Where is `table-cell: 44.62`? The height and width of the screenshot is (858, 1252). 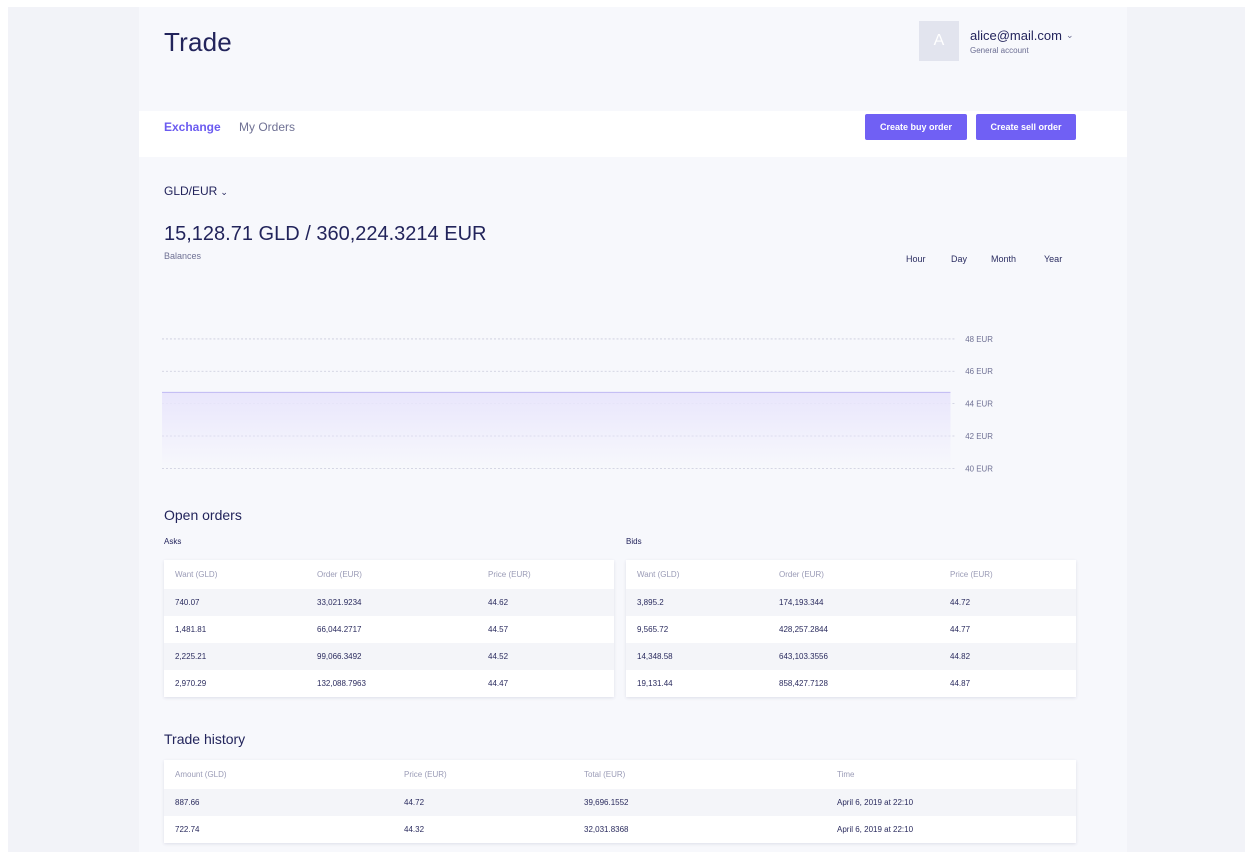
table-cell: 44.62 is located at coordinates (498, 602).